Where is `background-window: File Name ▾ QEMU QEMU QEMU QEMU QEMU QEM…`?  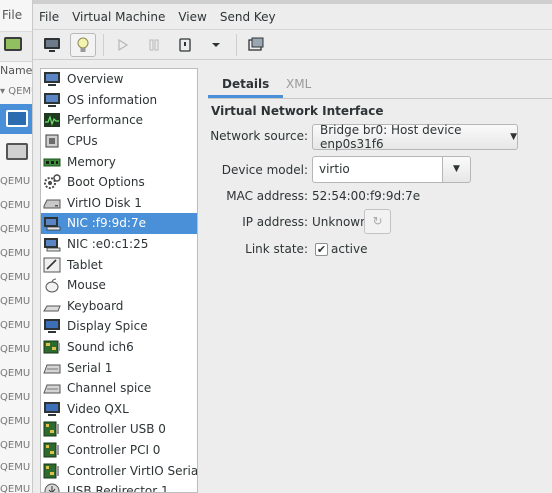
background-window: File Name ▾ QEMU QEMU QEMU QEMU QEMU QEM… is located at coordinates (16, 246).